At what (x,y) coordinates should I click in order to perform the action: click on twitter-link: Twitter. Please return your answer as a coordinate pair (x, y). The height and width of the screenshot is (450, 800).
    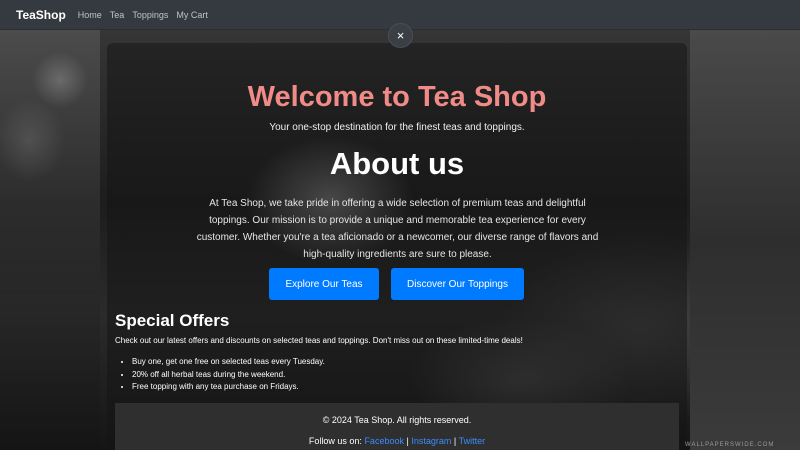
    Looking at the image, I should click on (472, 441).